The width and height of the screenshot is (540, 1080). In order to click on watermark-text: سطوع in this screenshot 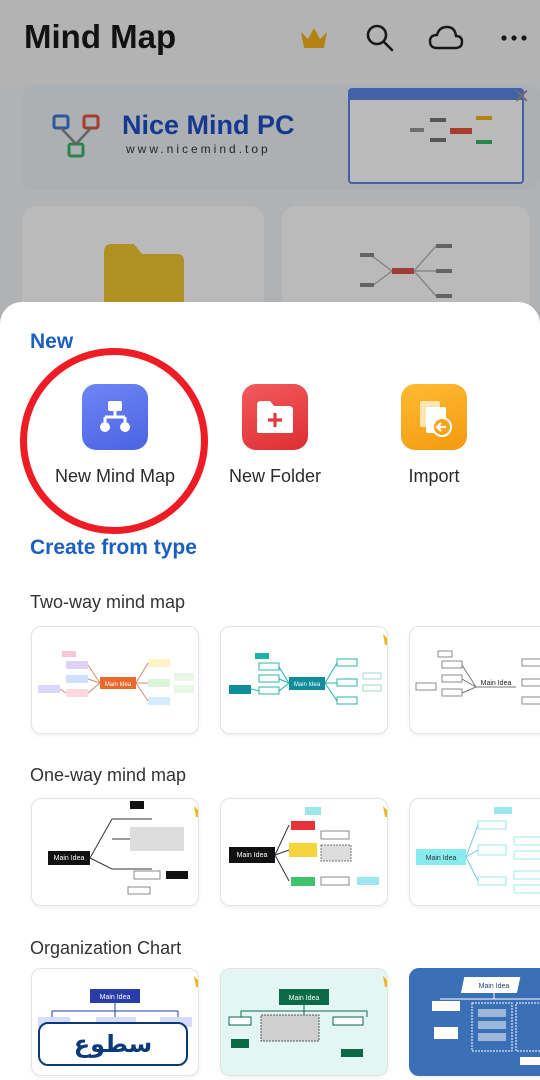, I will do `click(113, 1044)`.